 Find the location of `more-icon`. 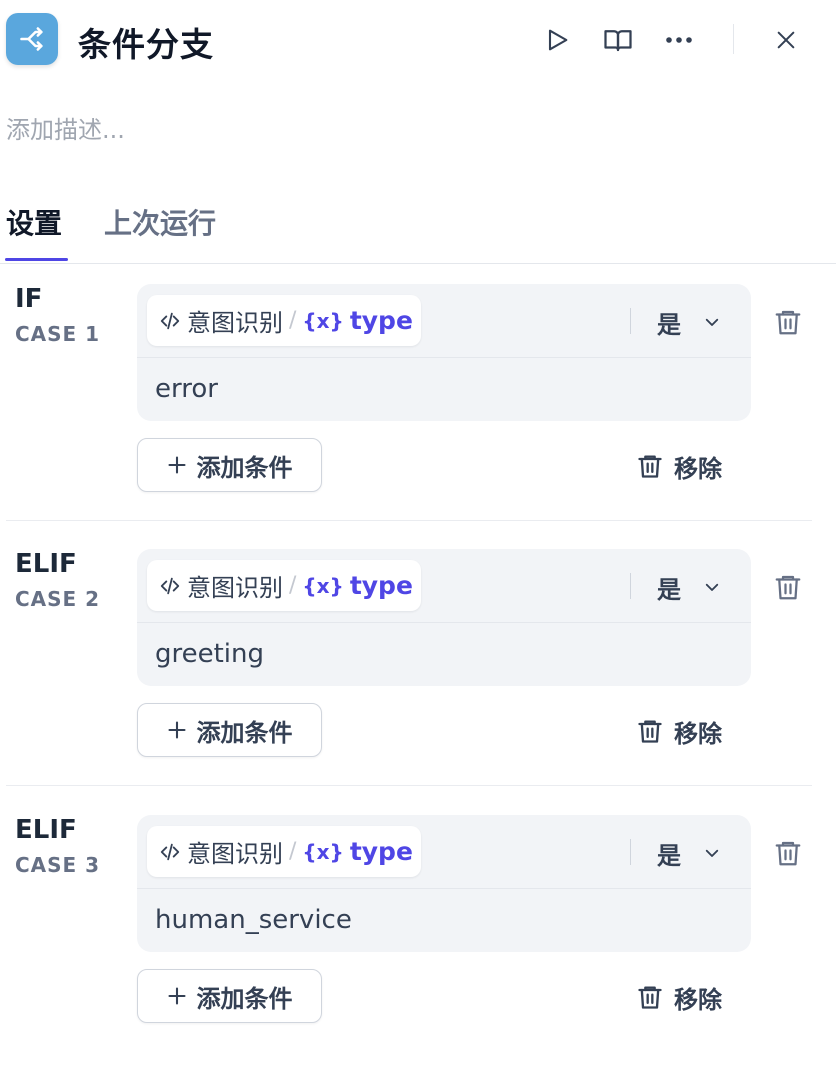

more-icon is located at coordinates (679, 40).